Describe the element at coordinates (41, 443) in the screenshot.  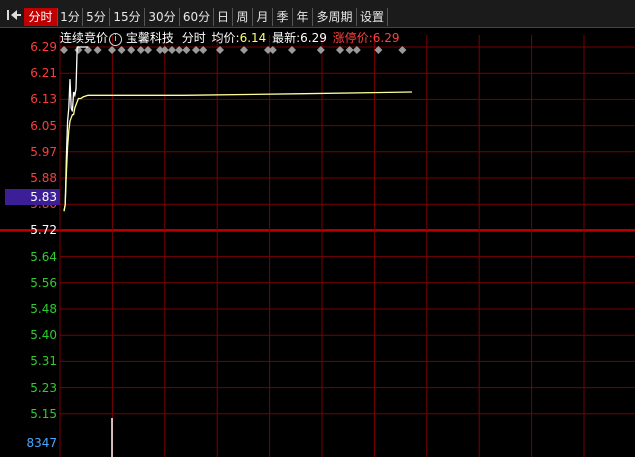
I see `volume-axis-label: 8347` at that location.